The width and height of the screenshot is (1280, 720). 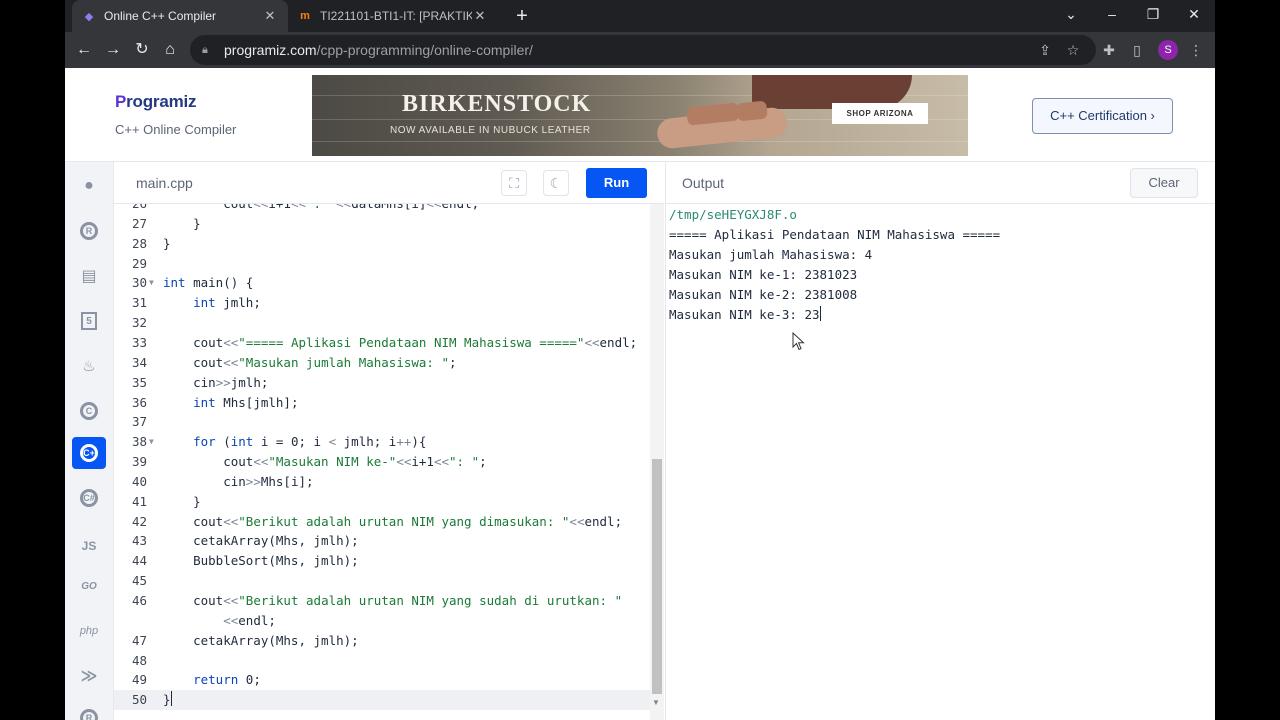 I want to click on forward-icon: →, so click(x=113, y=50).